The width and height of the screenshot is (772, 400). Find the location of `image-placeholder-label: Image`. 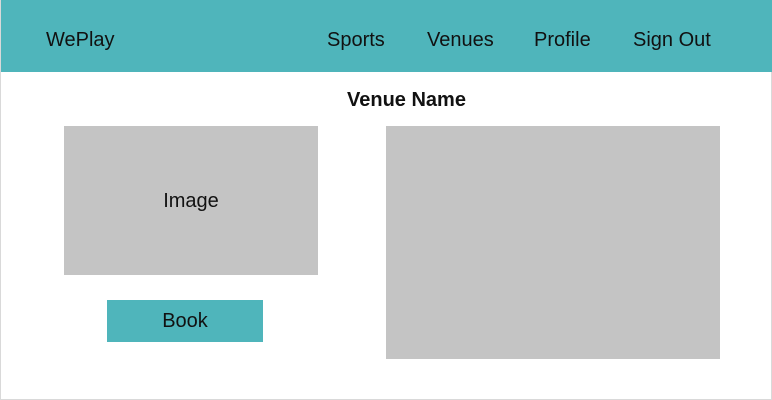

image-placeholder-label: Image is located at coordinates (191, 200).